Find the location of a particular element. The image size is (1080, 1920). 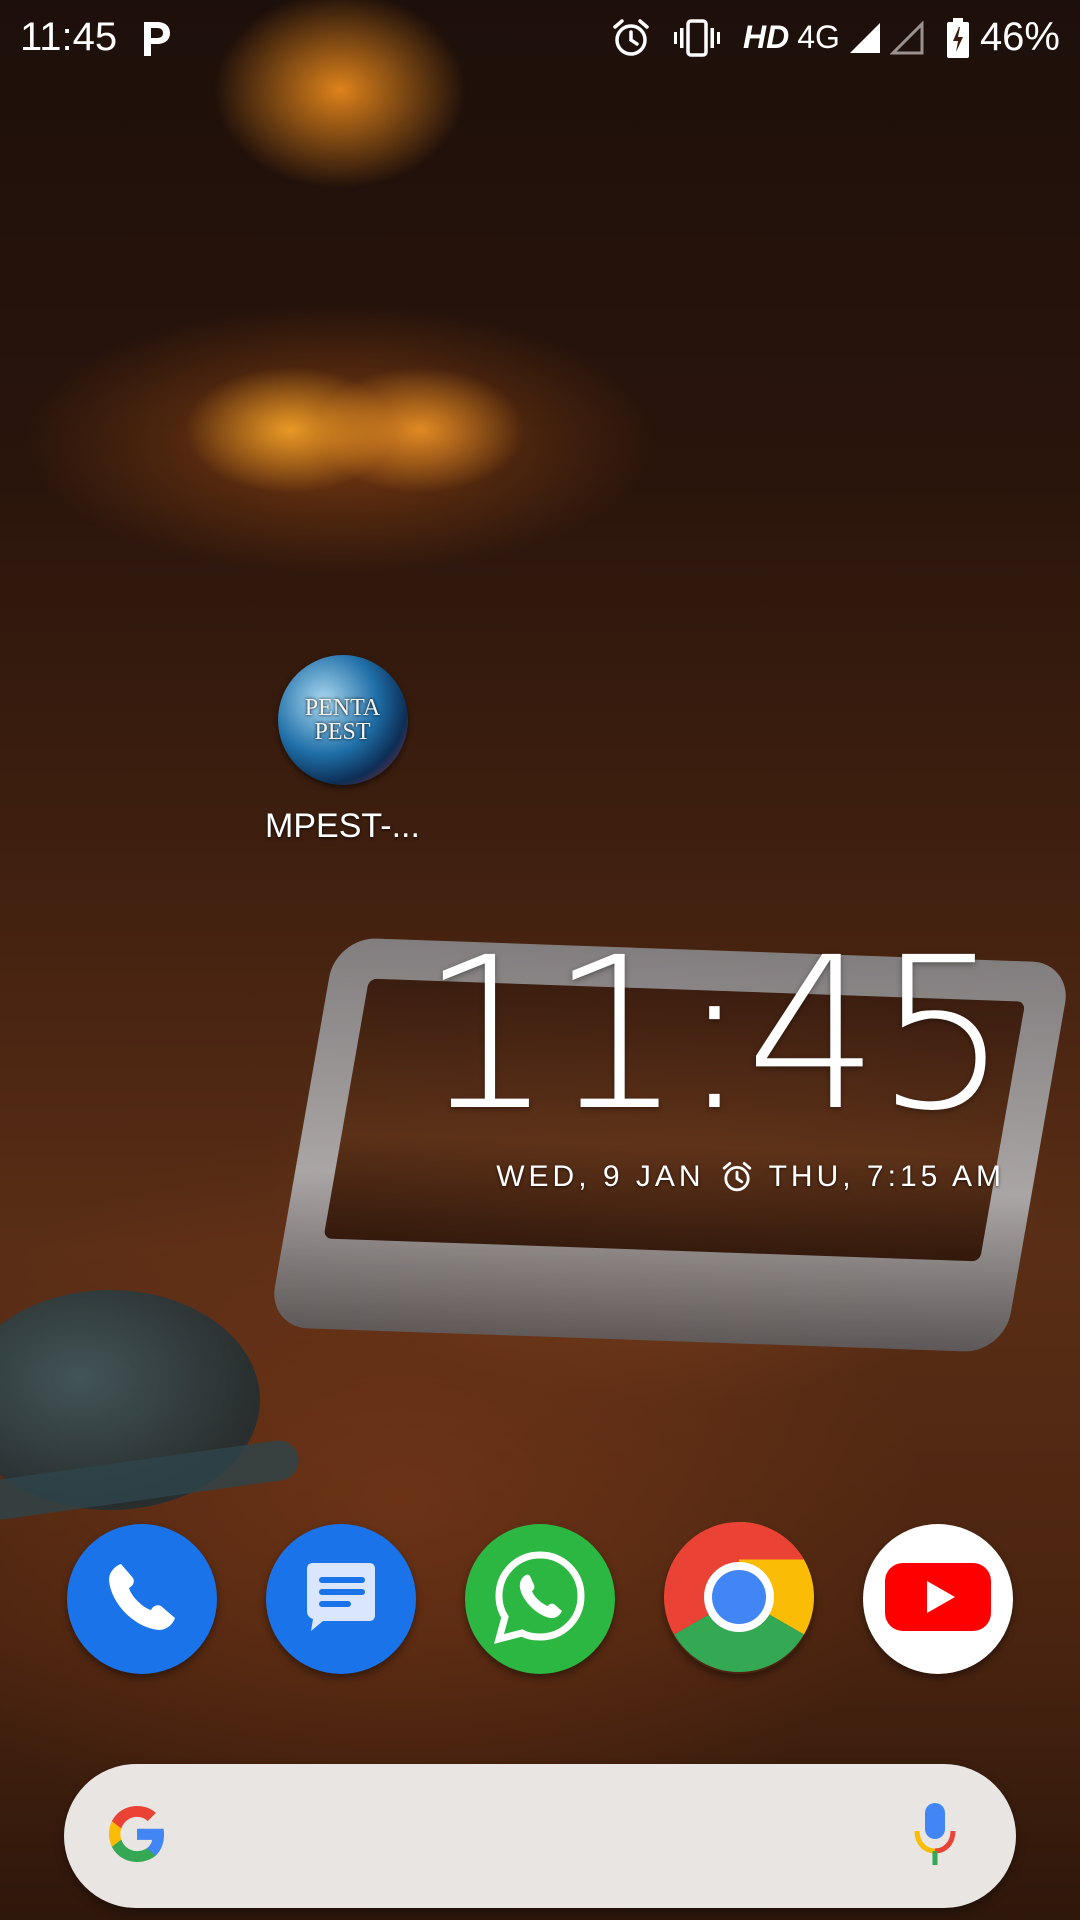

youtube-app-button is located at coordinates (938, 1599).